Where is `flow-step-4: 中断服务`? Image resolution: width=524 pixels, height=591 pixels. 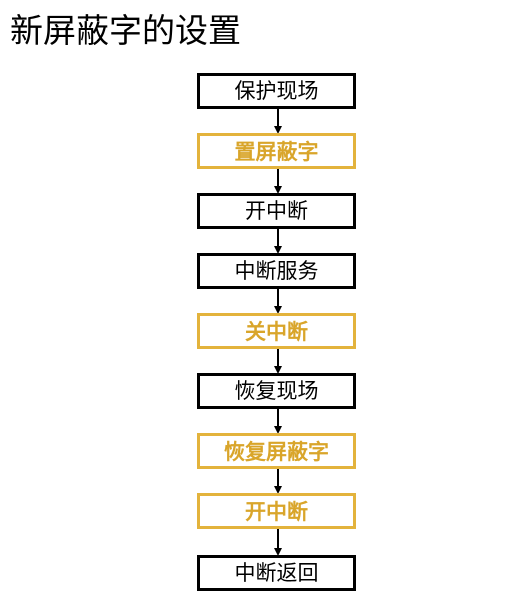 flow-step-4: 中断服务 is located at coordinates (276, 271).